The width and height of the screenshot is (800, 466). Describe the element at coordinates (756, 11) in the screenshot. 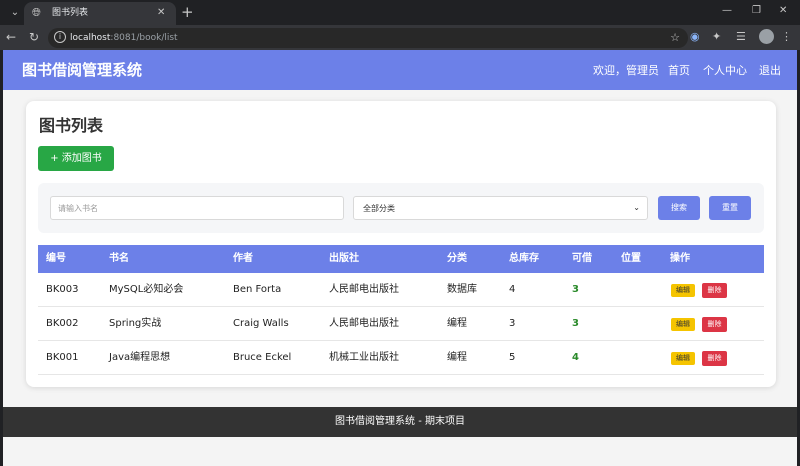

I see `restore-icon: ❐` at that location.